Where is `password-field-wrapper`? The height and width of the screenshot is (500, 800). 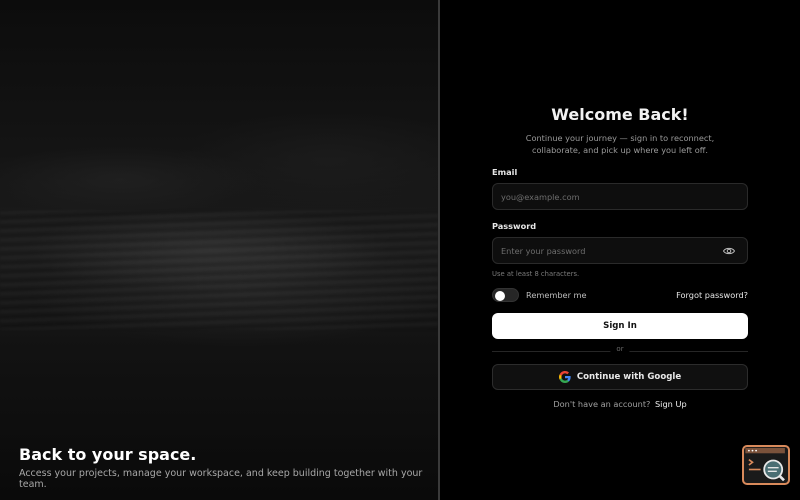 password-field-wrapper is located at coordinates (620, 250).